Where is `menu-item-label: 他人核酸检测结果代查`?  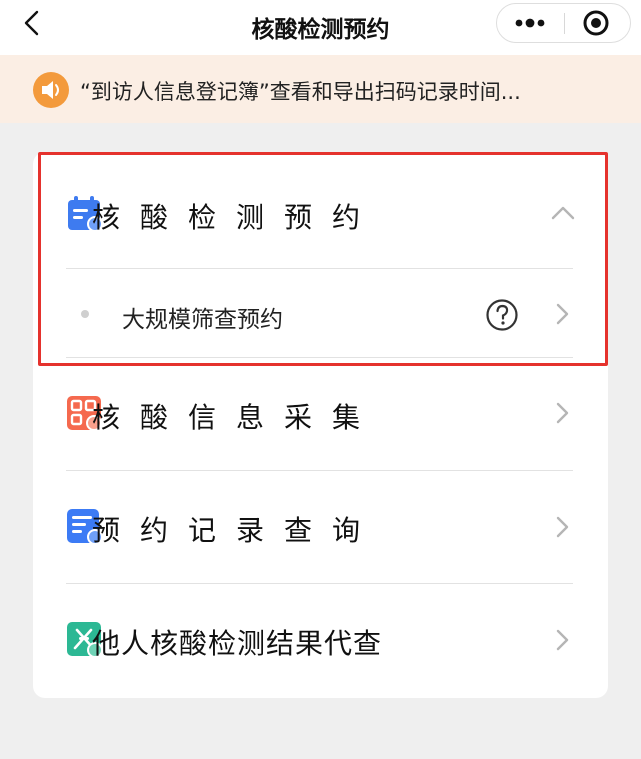
menu-item-label: 他人核酸检测结果代查 is located at coordinates (237, 643).